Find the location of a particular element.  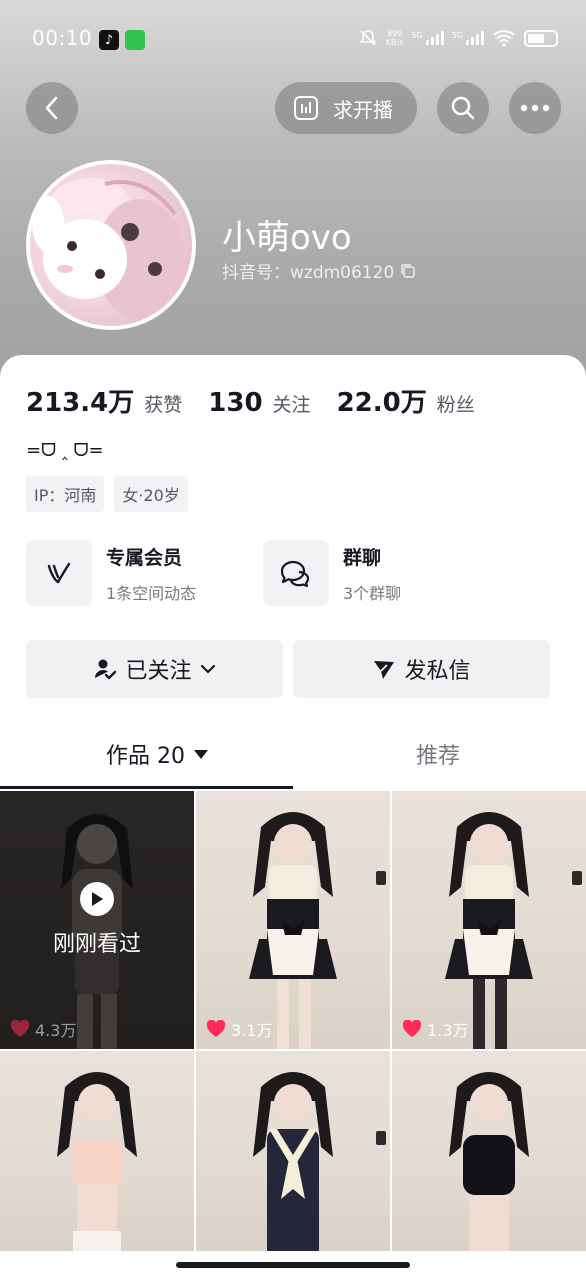

chat-bubbles-icon is located at coordinates (295, 574).